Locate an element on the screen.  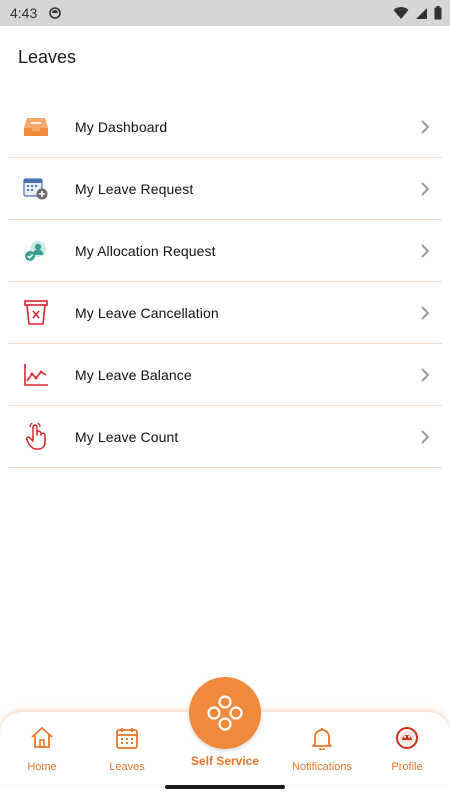
home-icon is located at coordinates (42, 738).